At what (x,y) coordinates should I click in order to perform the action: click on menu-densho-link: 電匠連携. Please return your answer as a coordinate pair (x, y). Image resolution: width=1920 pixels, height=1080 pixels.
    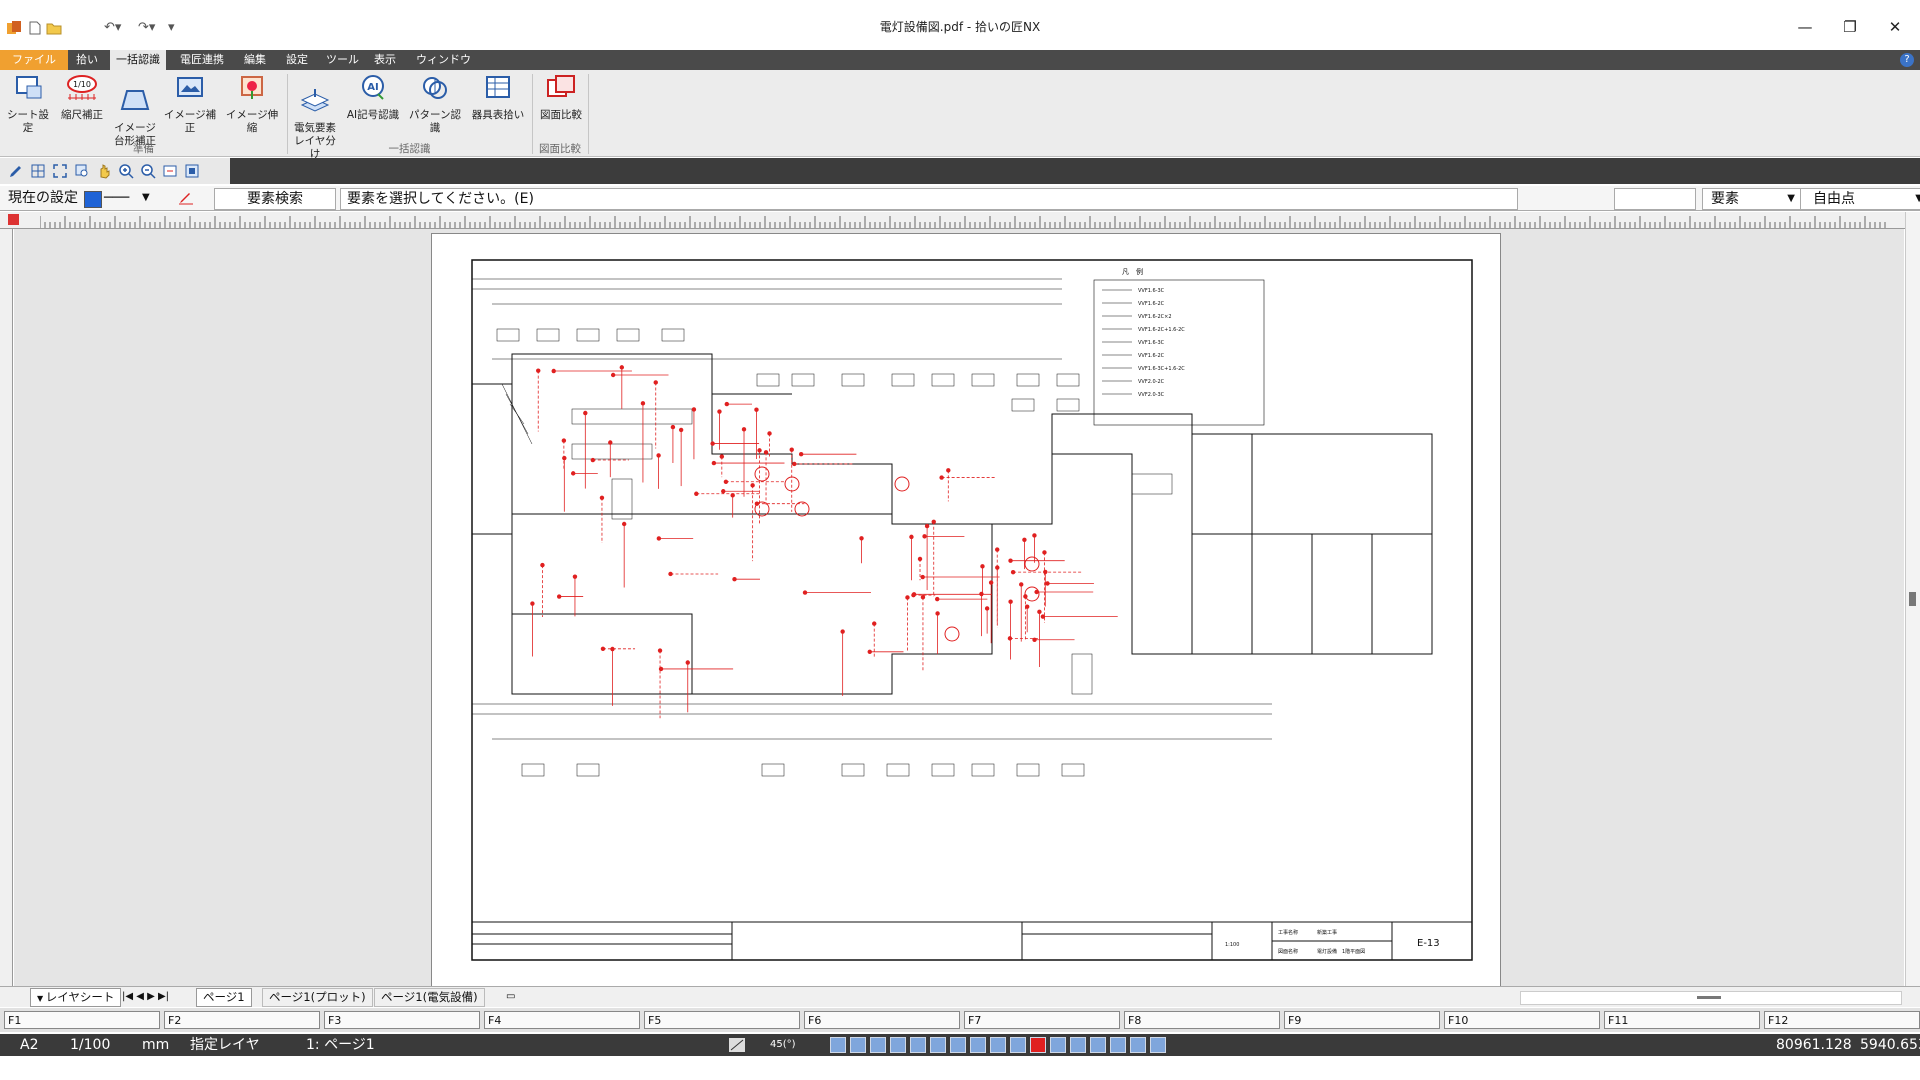
    Looking at the image, I should click on (202, 60).